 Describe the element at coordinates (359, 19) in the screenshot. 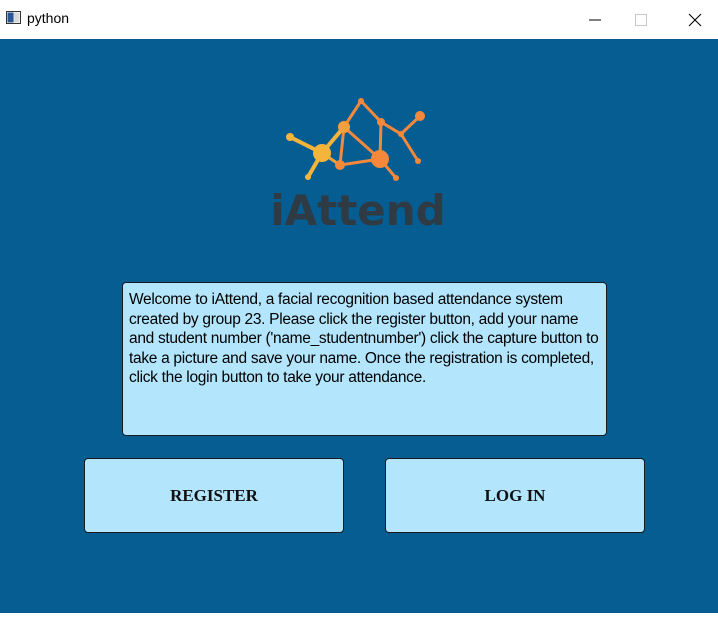

I see `title-bar: python` at that location.